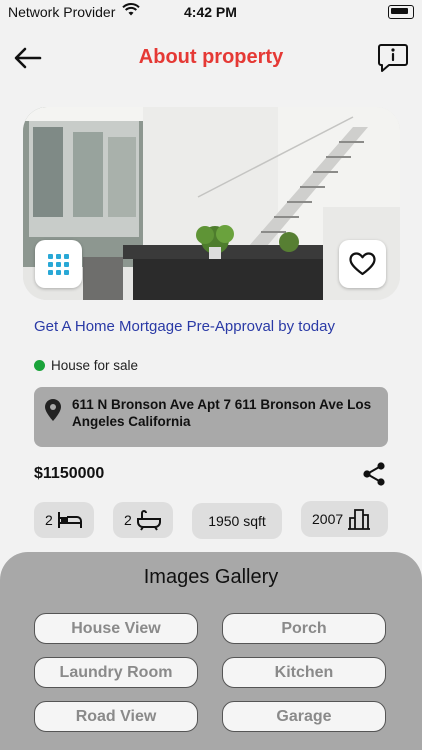 The image size is (422, 750). I want to click on beds-chip: 2, so click(64, 520).